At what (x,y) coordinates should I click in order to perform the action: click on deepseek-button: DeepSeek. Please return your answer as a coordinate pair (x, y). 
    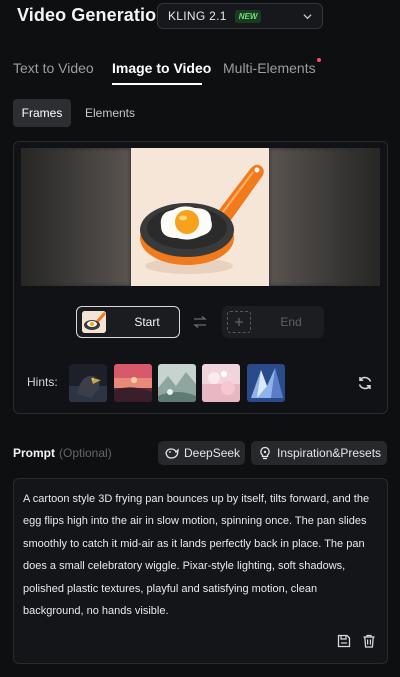
    Looking at the image, I should click on (201, 453).